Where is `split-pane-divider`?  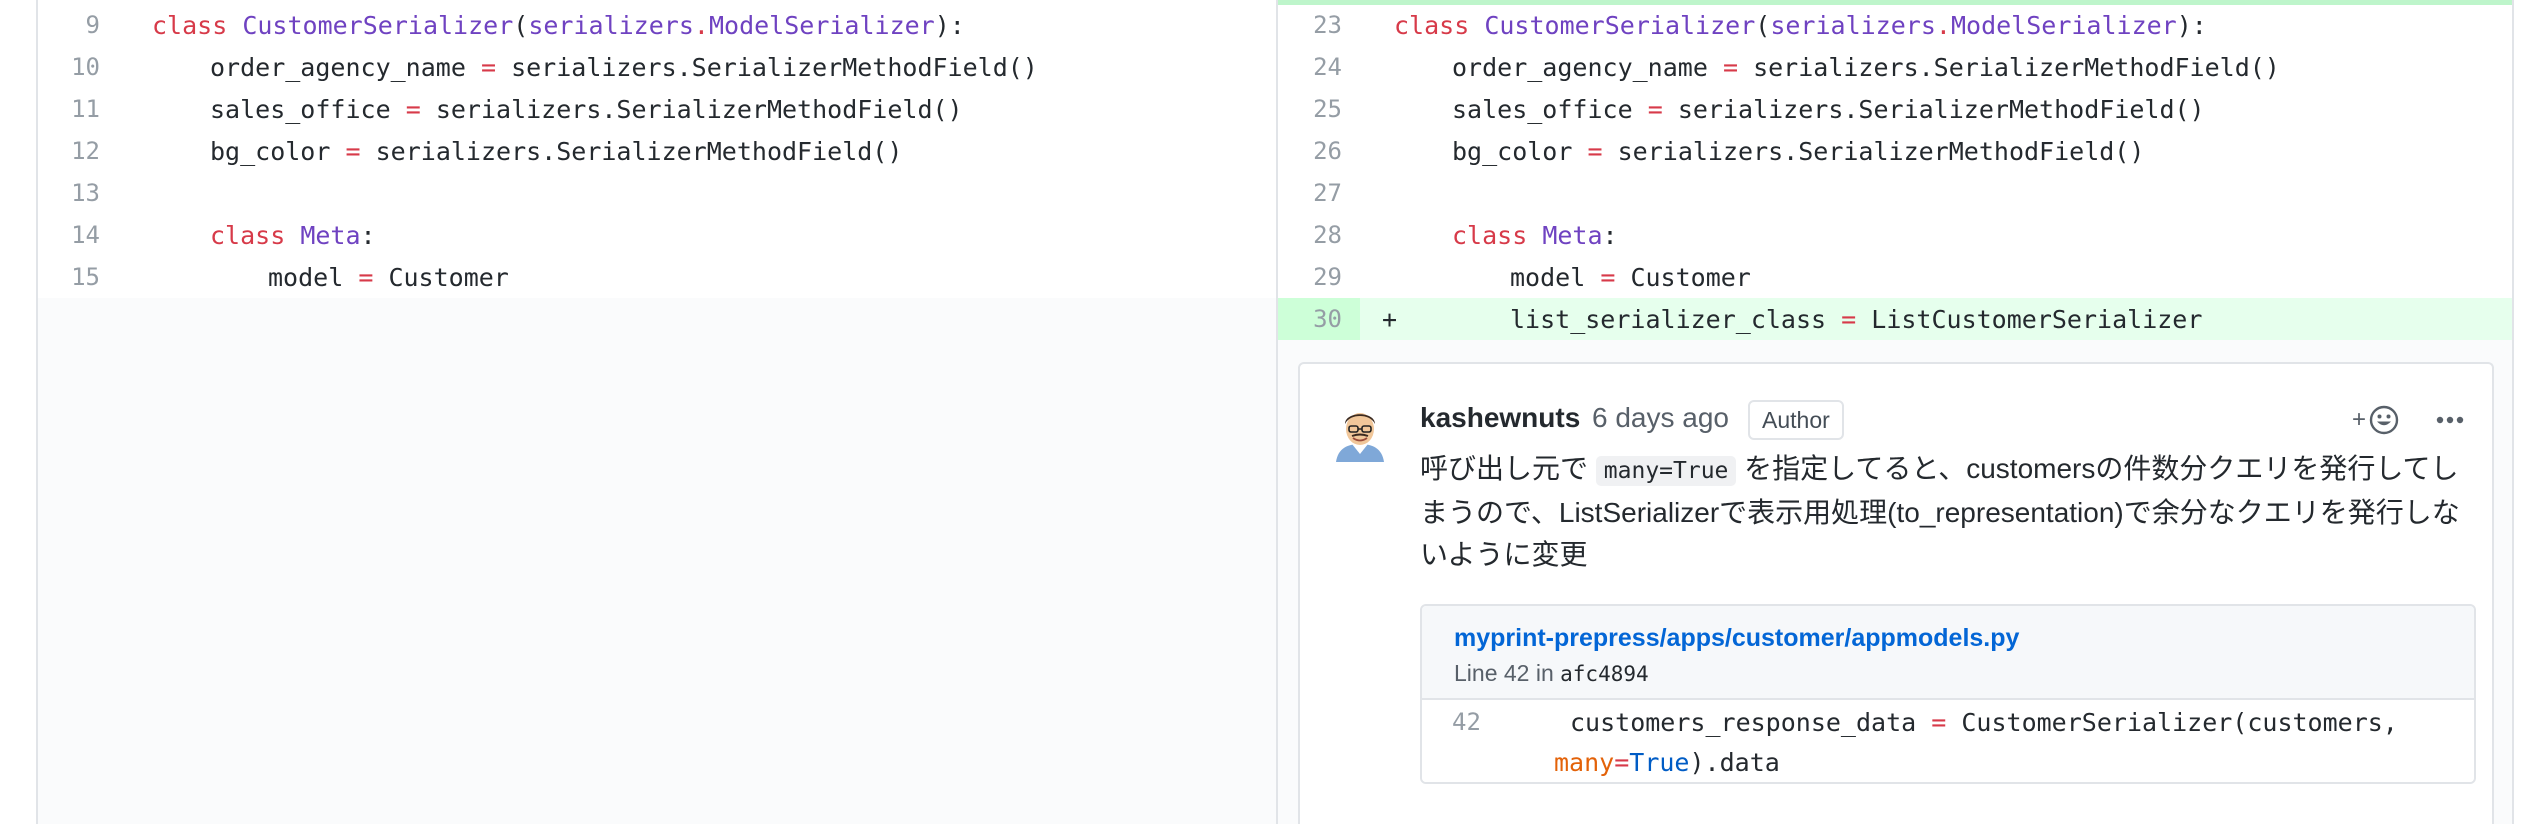
split-pane-divider is located at coordinates (1277, 412).